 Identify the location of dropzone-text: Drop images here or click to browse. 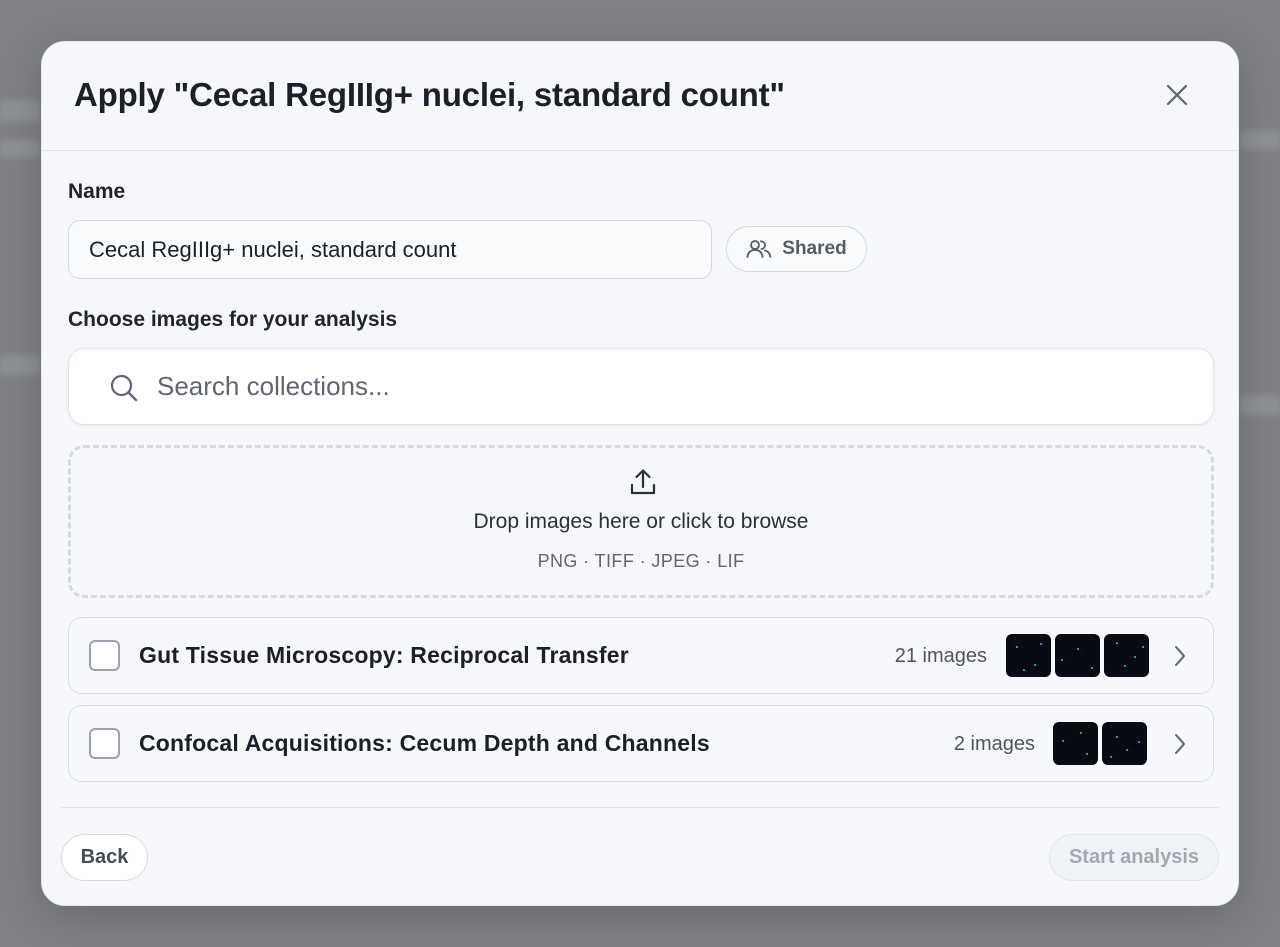
(641, 521).